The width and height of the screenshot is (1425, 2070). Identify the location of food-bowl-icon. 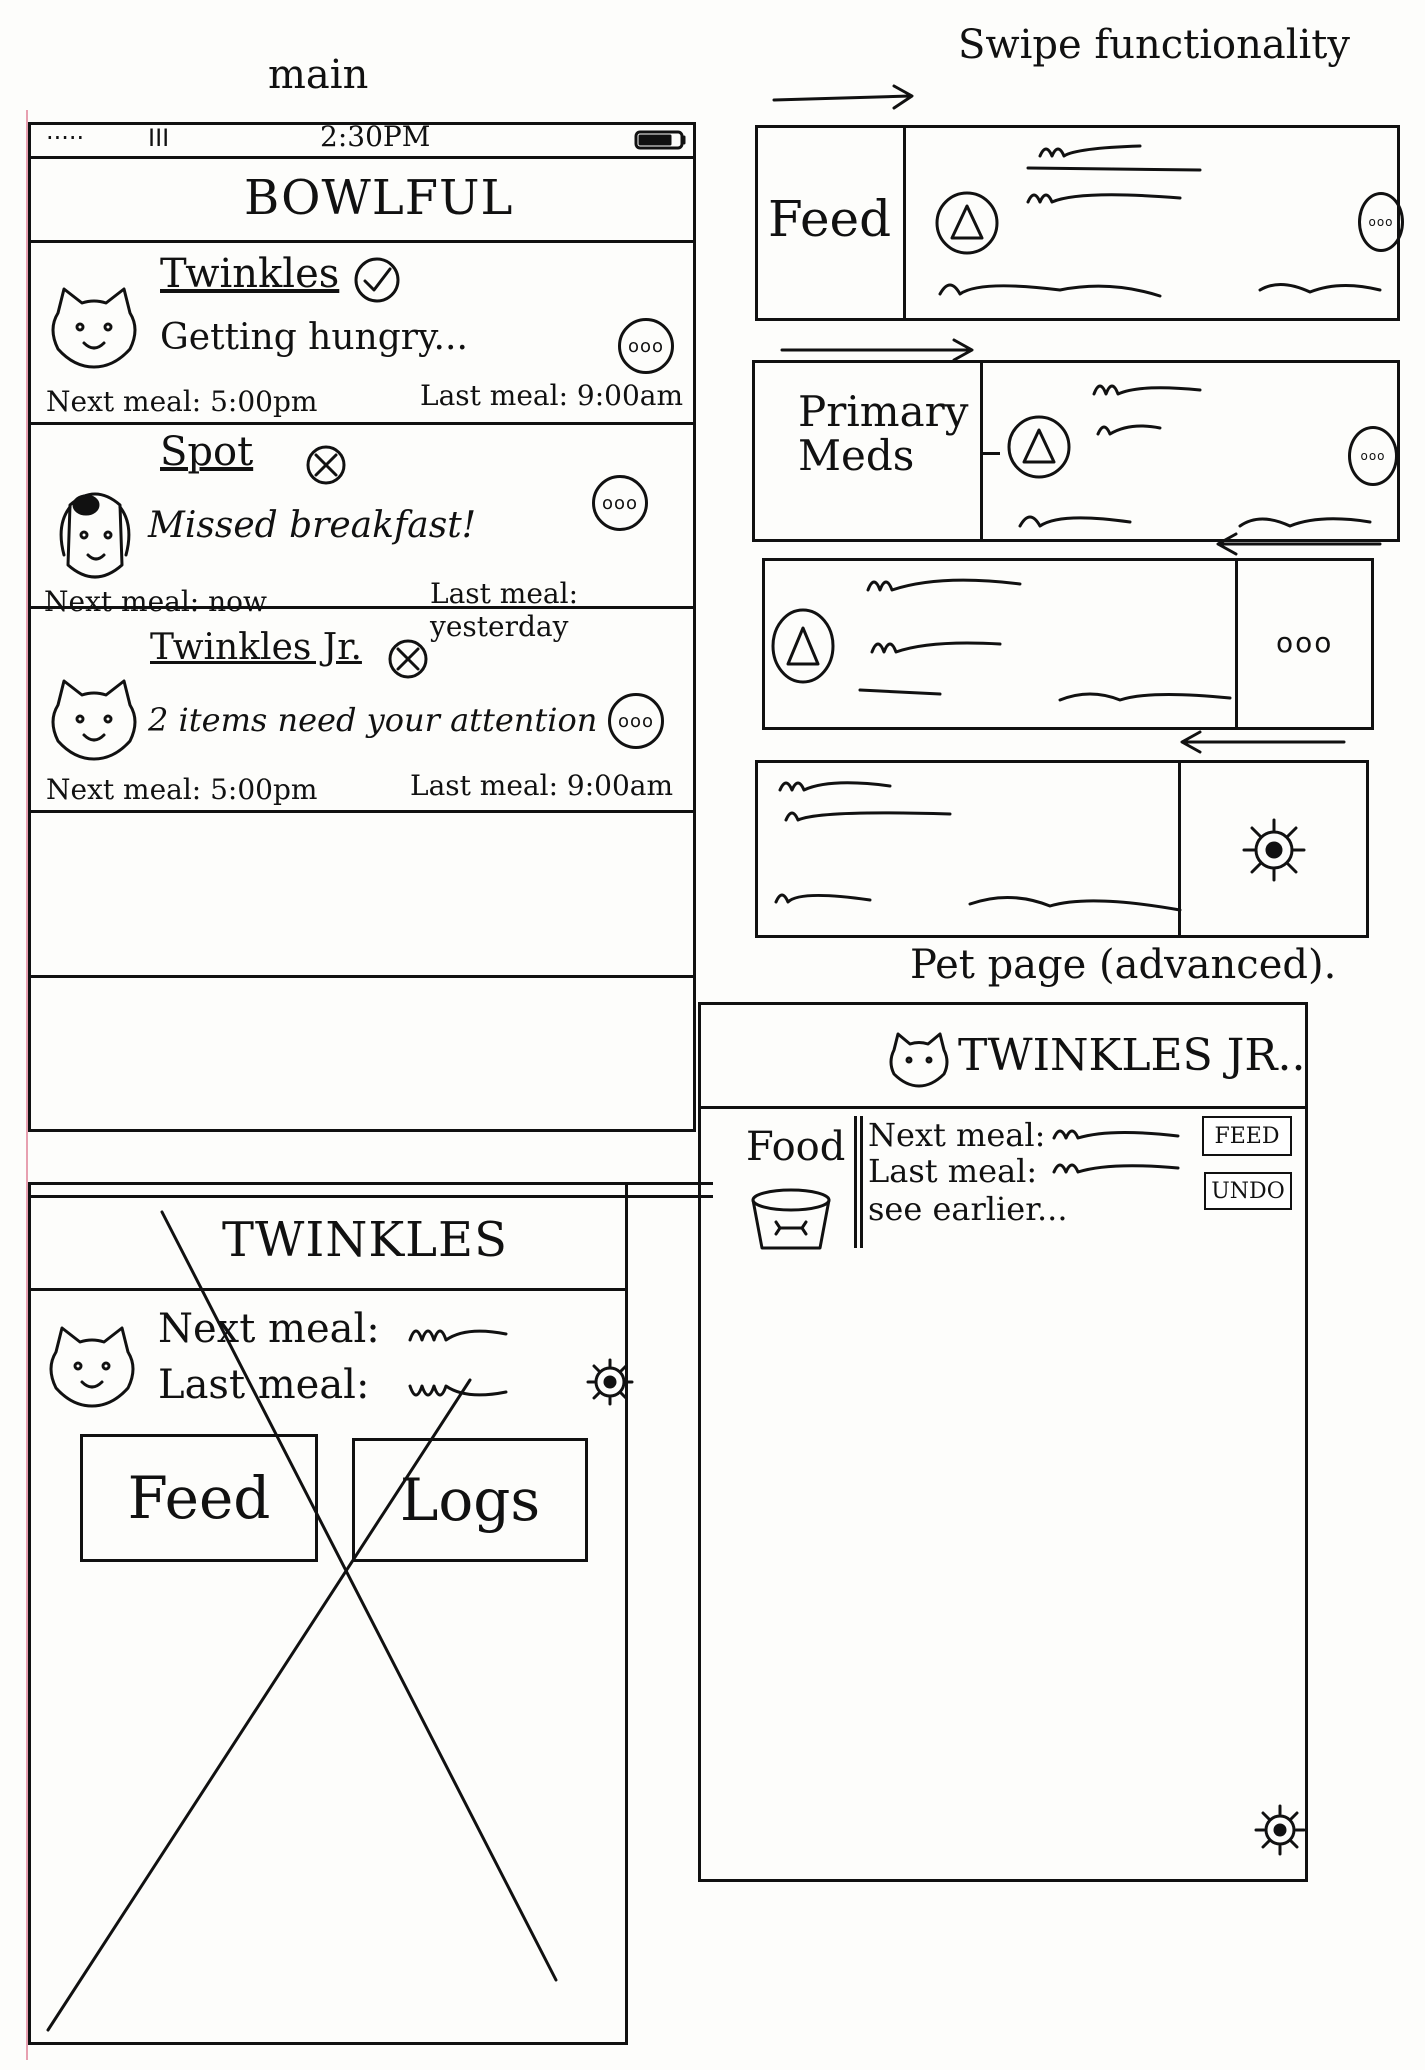
(791, 1219).